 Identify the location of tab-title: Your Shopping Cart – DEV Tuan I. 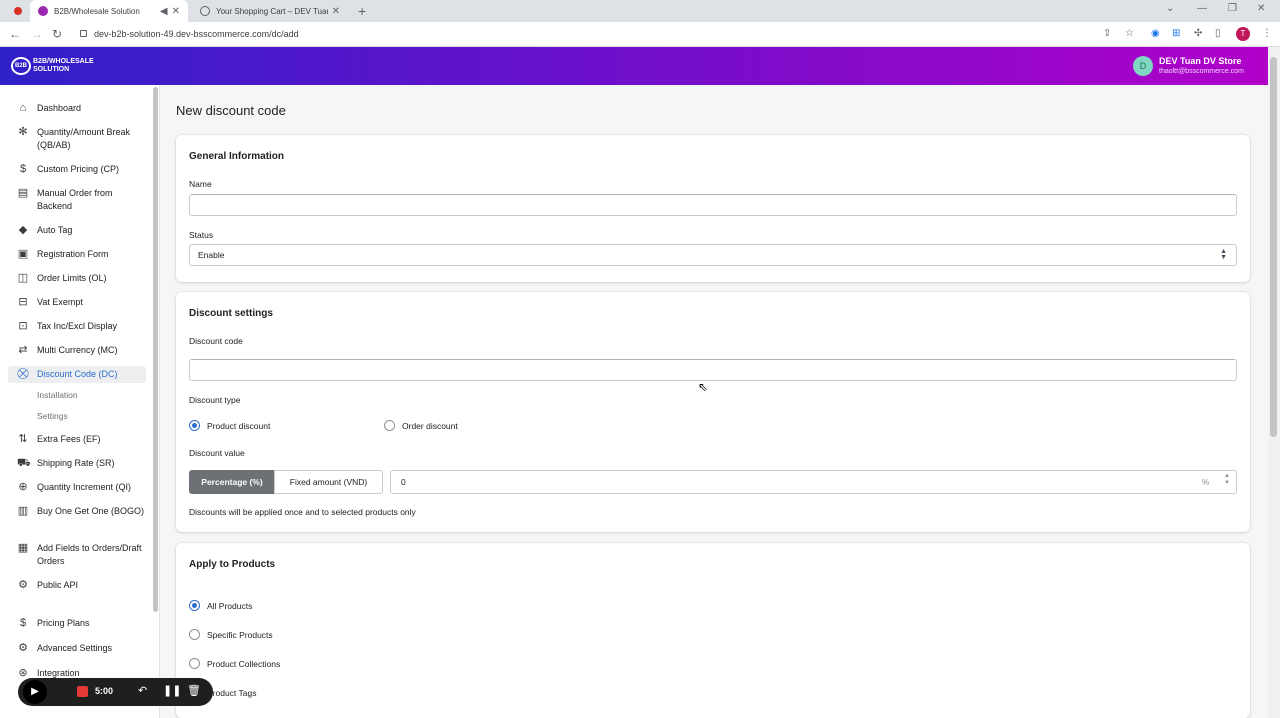
(272, 11).